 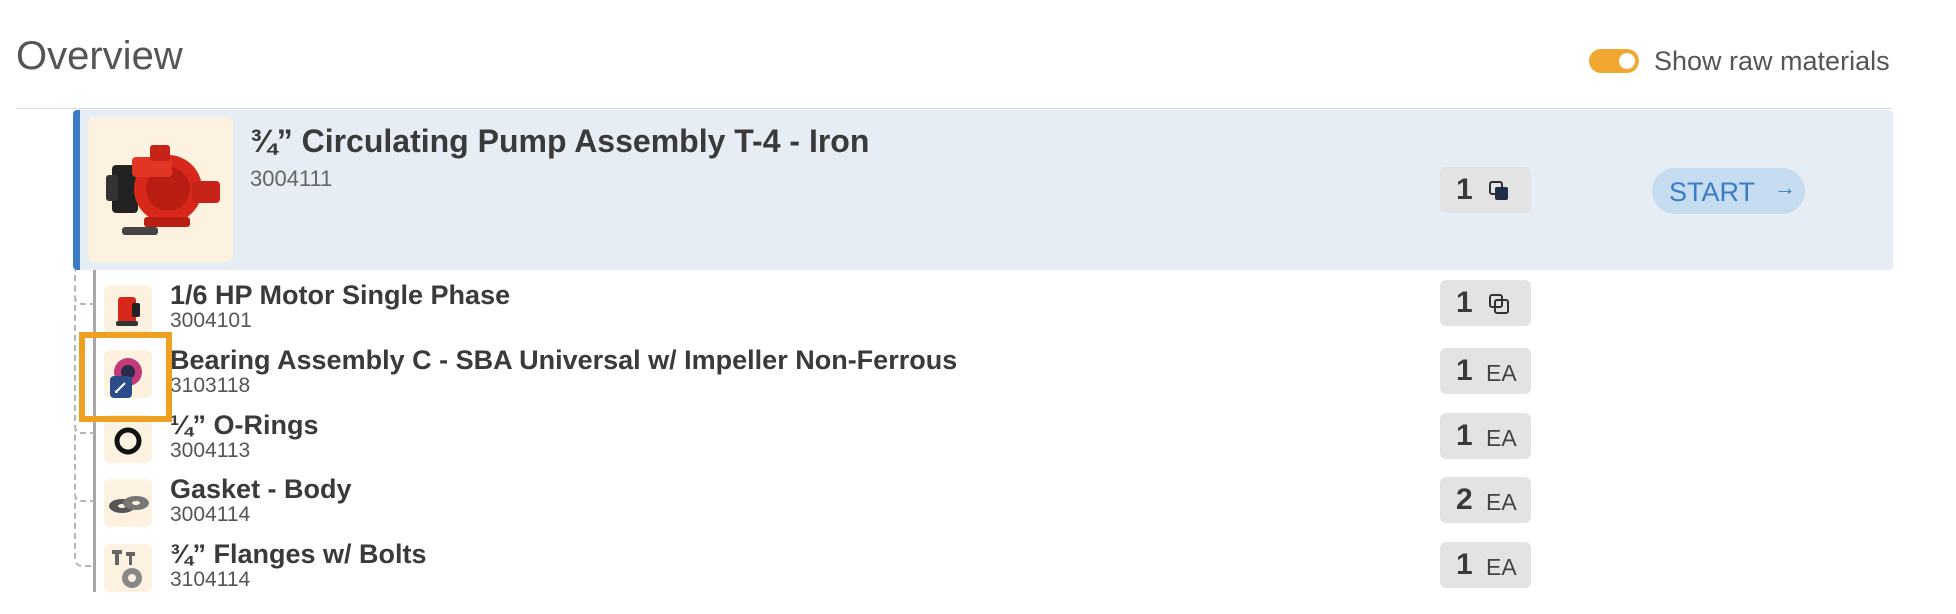 I want to click on component-code: 3004113, so click(x=210, y=450).